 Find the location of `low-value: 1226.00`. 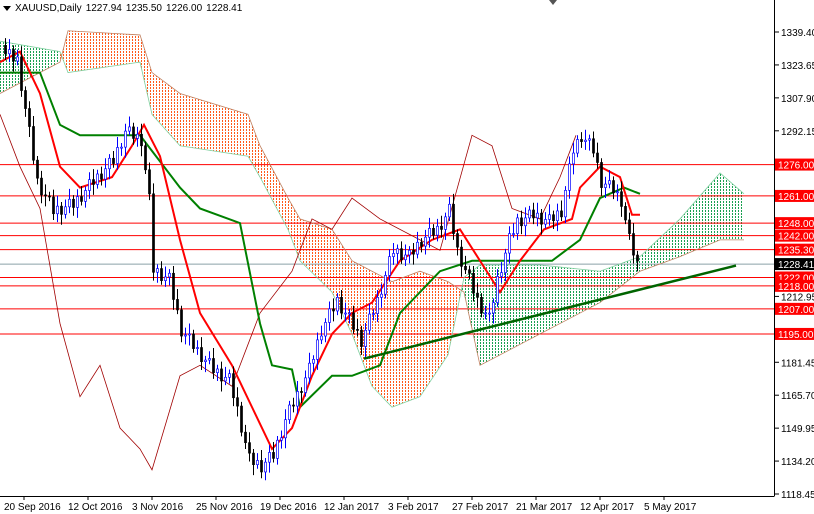

low-value: 1226.00 is located at coordinates (184, 8).